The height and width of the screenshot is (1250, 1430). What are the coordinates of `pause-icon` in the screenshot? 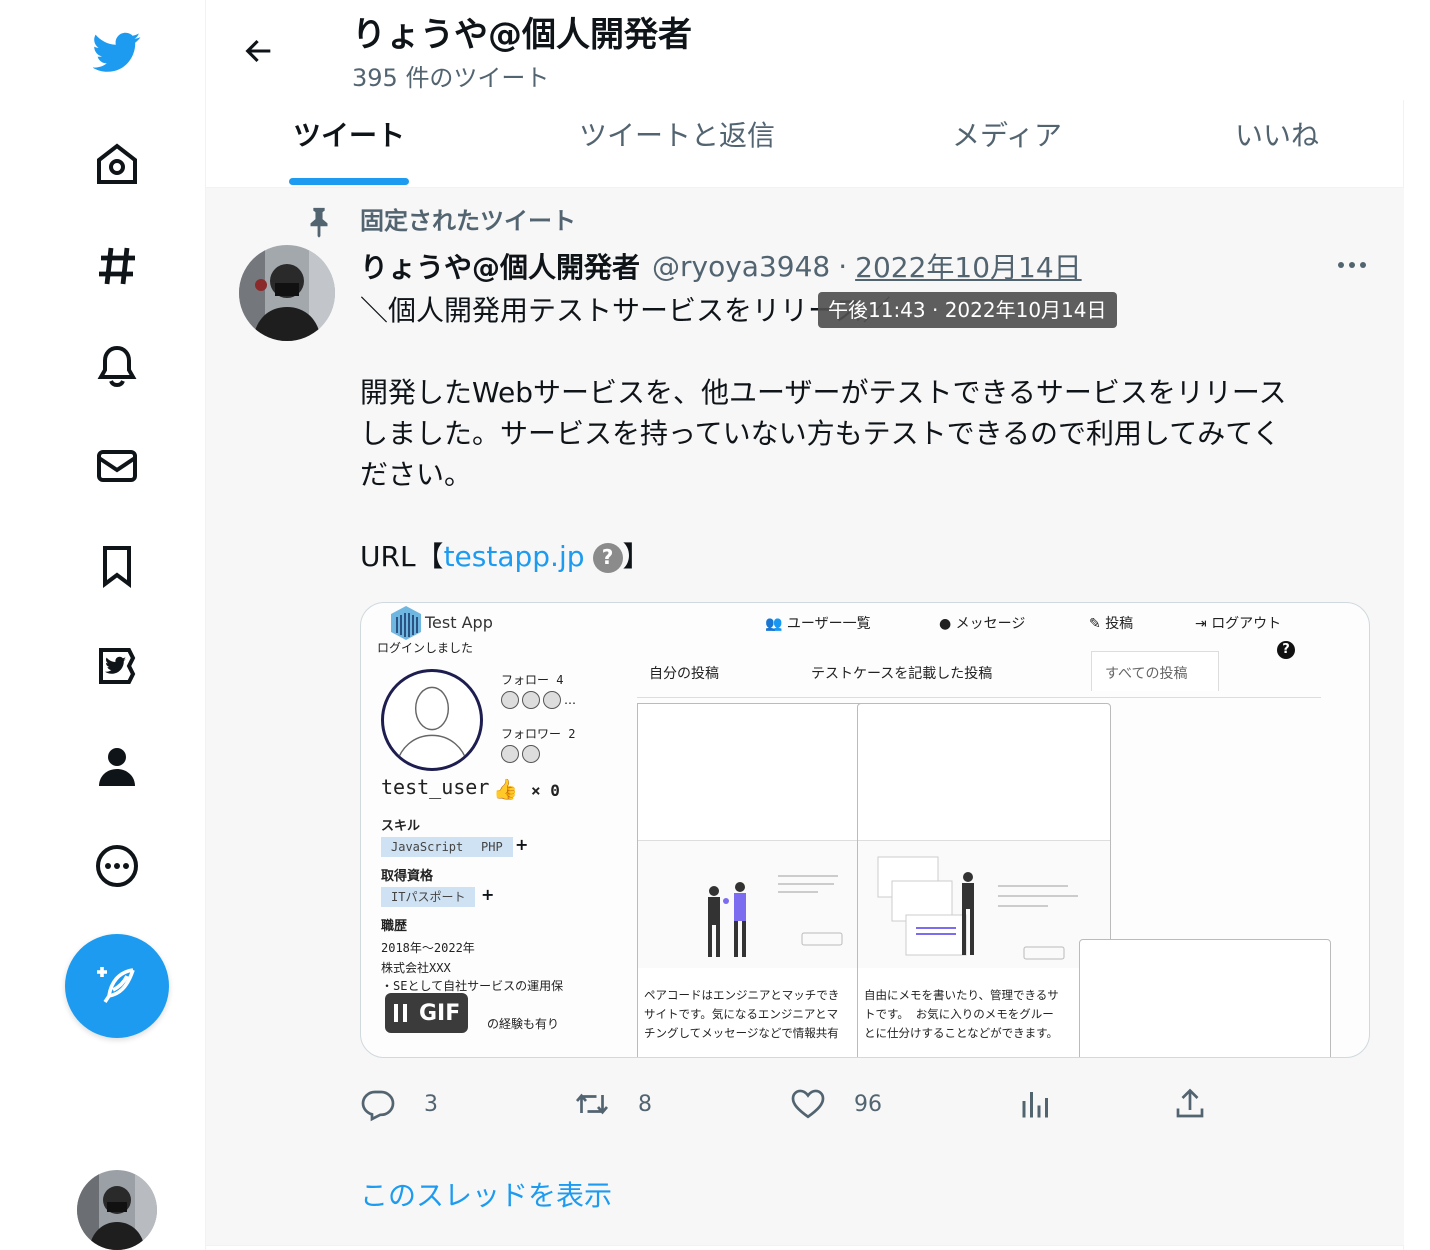 It's located at (400, 1013).